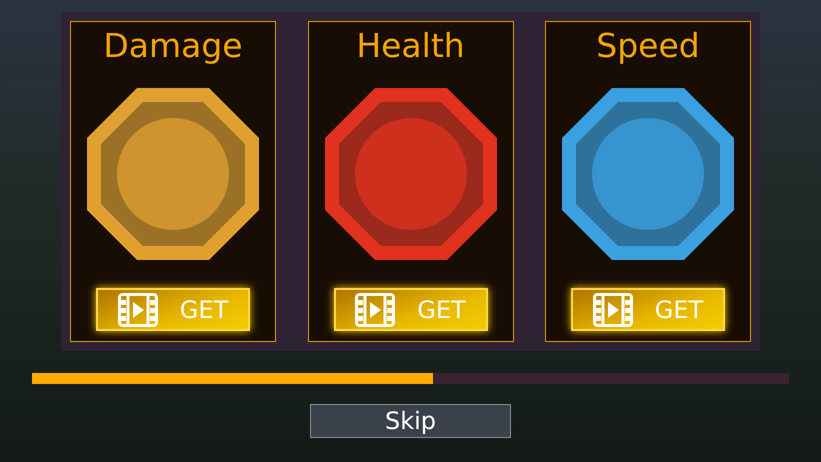 This screenshot has height=462, width=821. Describe the element at coordinates (410, 46) in the screenshot. I see `card-title: Health` at that location.